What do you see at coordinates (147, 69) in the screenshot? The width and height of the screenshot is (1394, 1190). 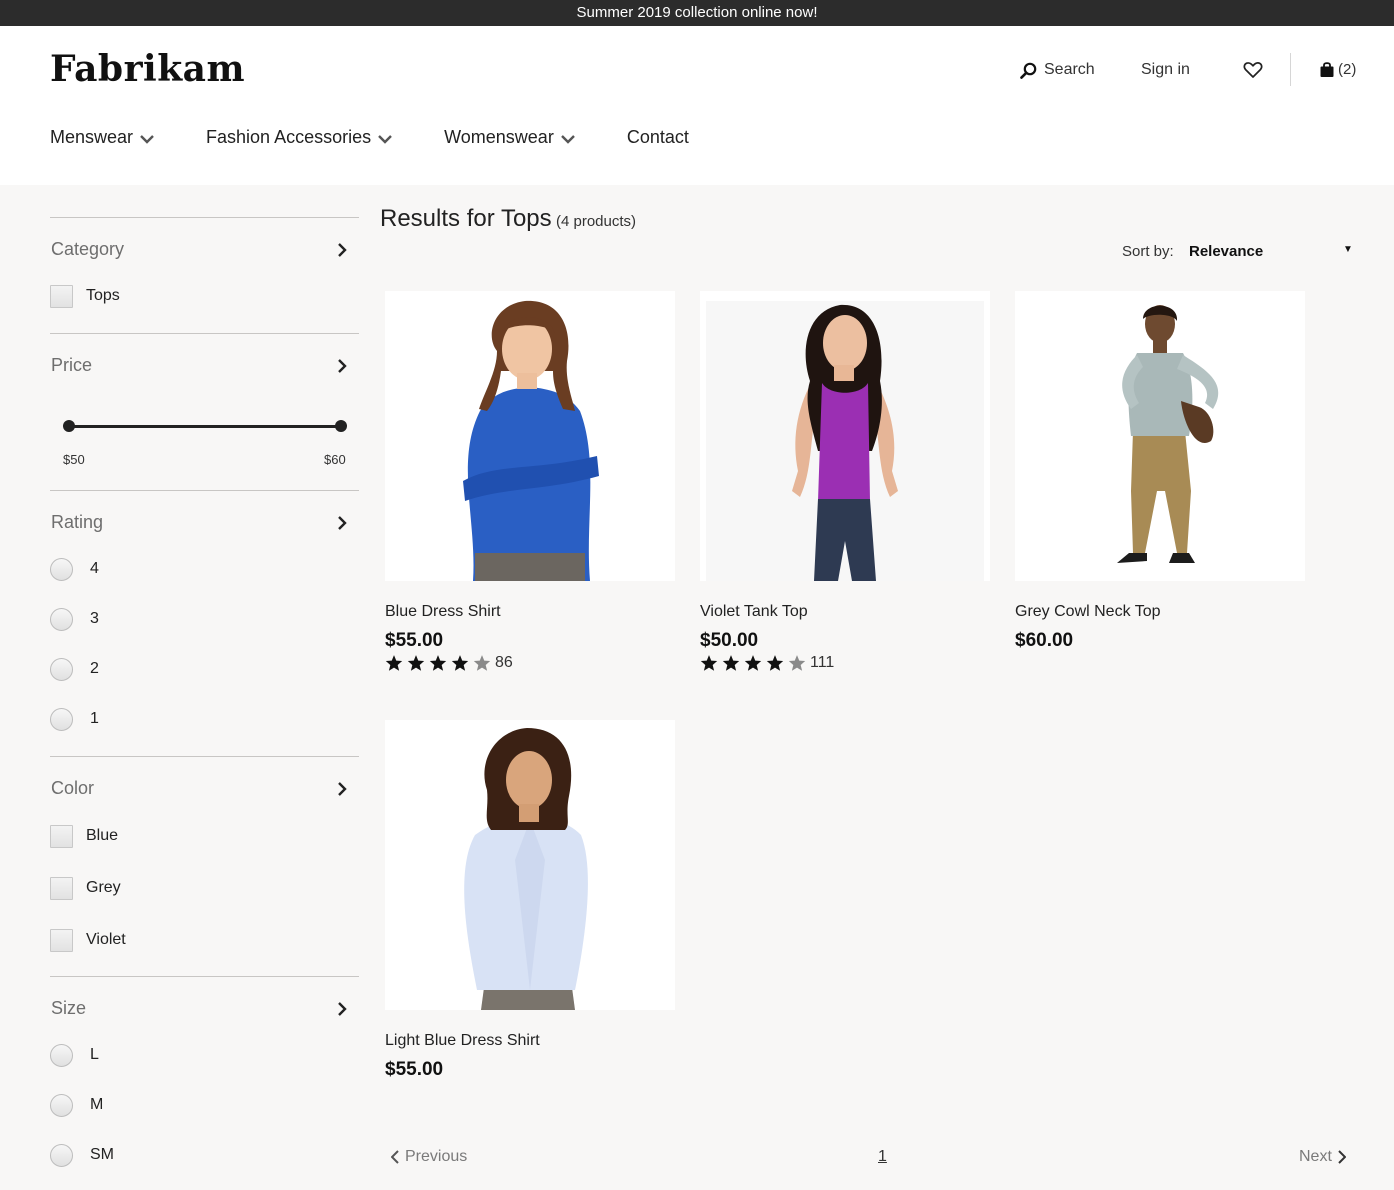 I see `brand-logo: Fabrikam` at bounding box center [147, 69].